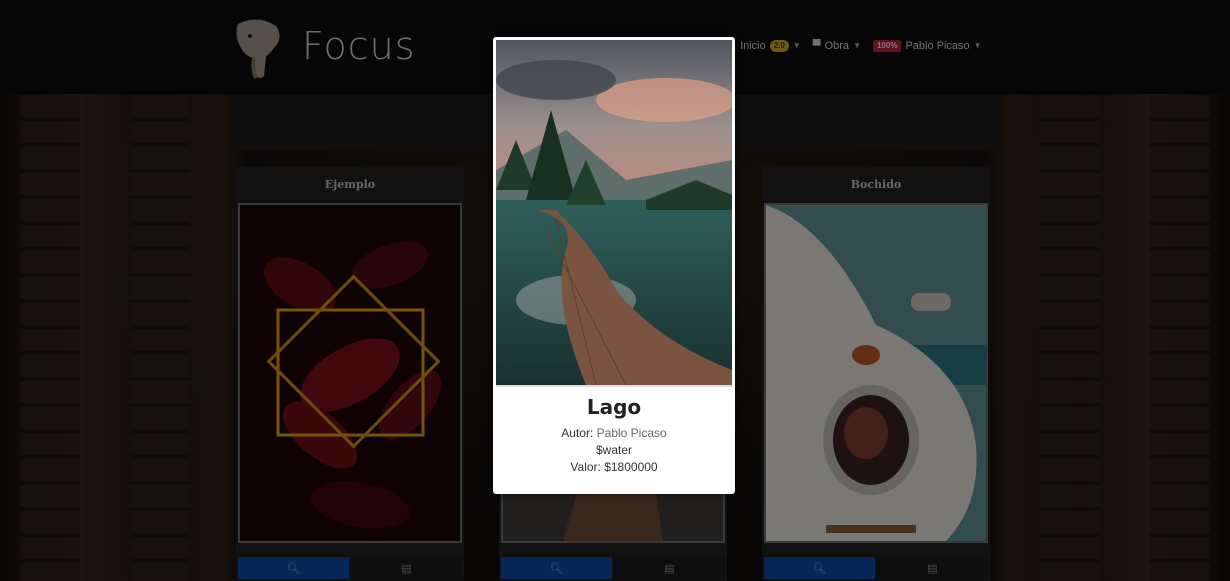  I want to click on modal-artwork-image, so click(614, 213).